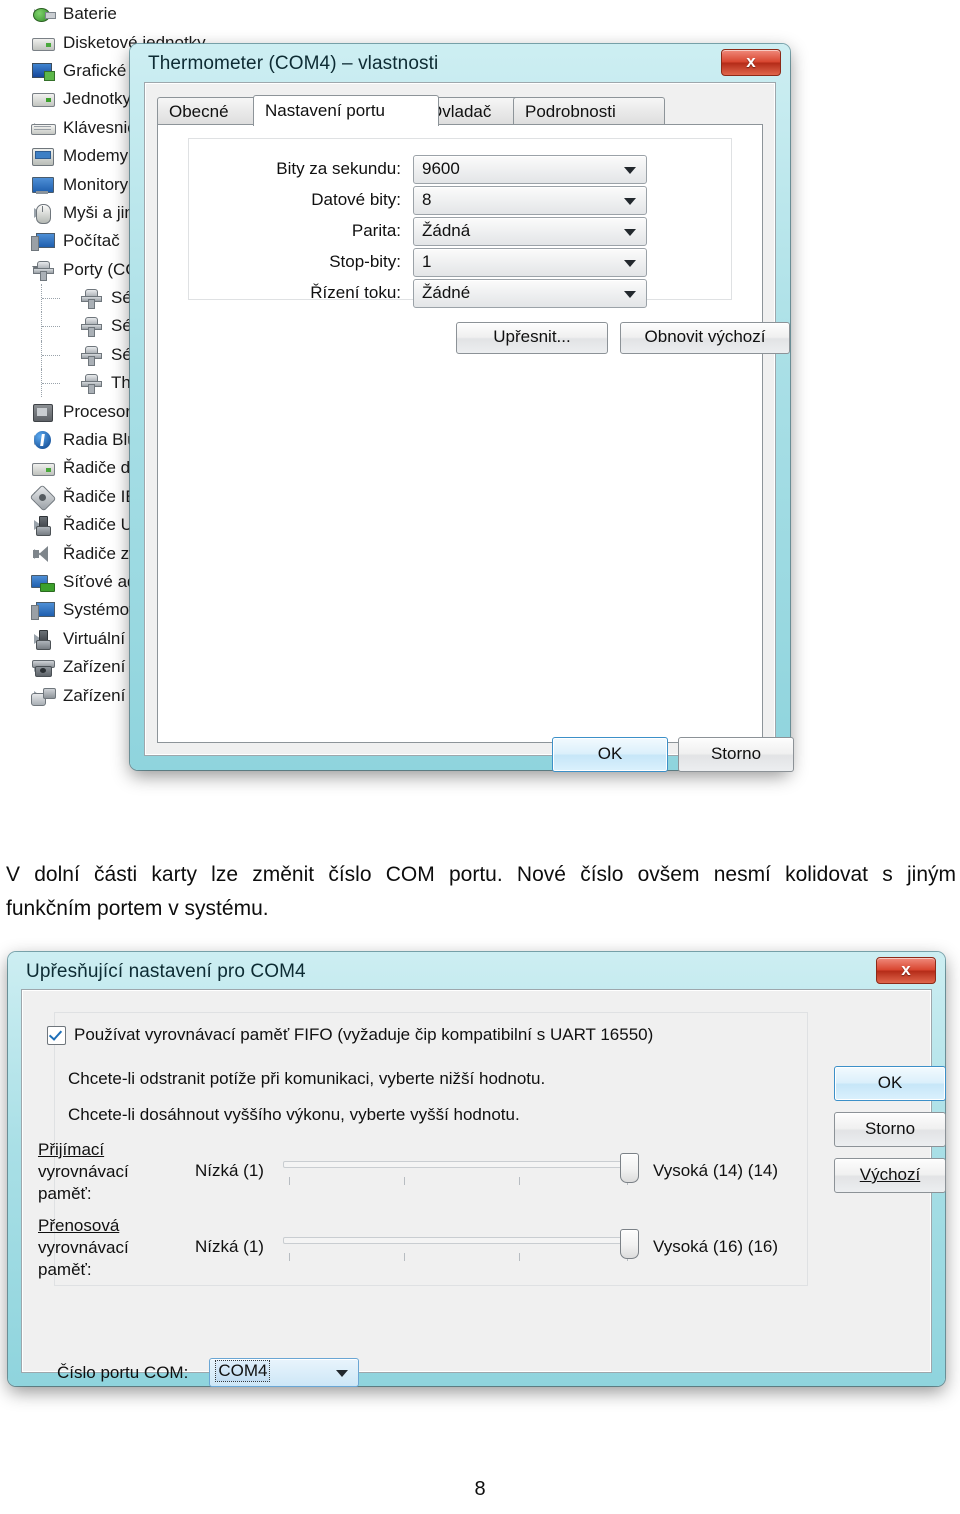 The width and height of the screenshot is (960, 1514). Describe the element at coordinates (90, 14) in the screenshot. I see `tree-item-label: Baterie` at that location.